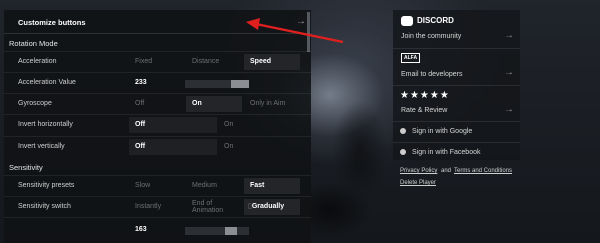  I want to click on annotation-arrow-line, so click(299, 33).